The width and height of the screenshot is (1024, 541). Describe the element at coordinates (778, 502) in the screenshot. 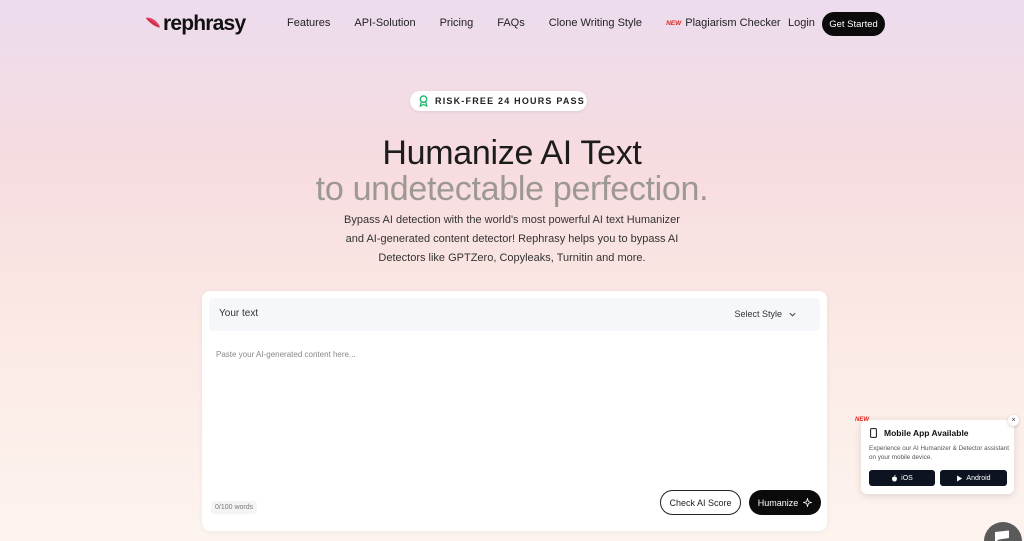

I see `humanize-button-label: Humanize` at that location.